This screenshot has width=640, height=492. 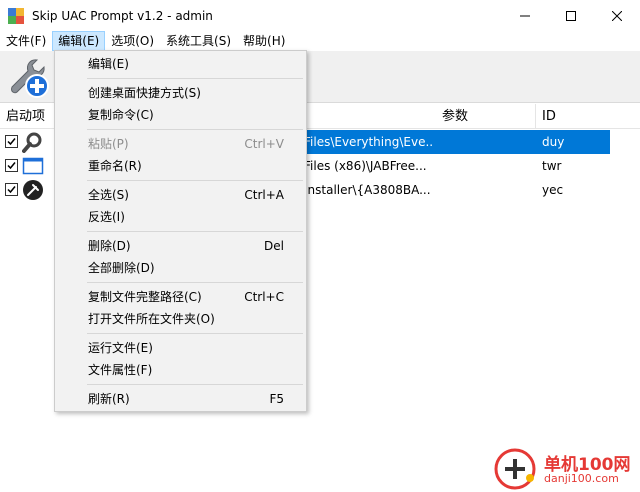 I want to click on minimize-icon, so click(x=525, y=15).